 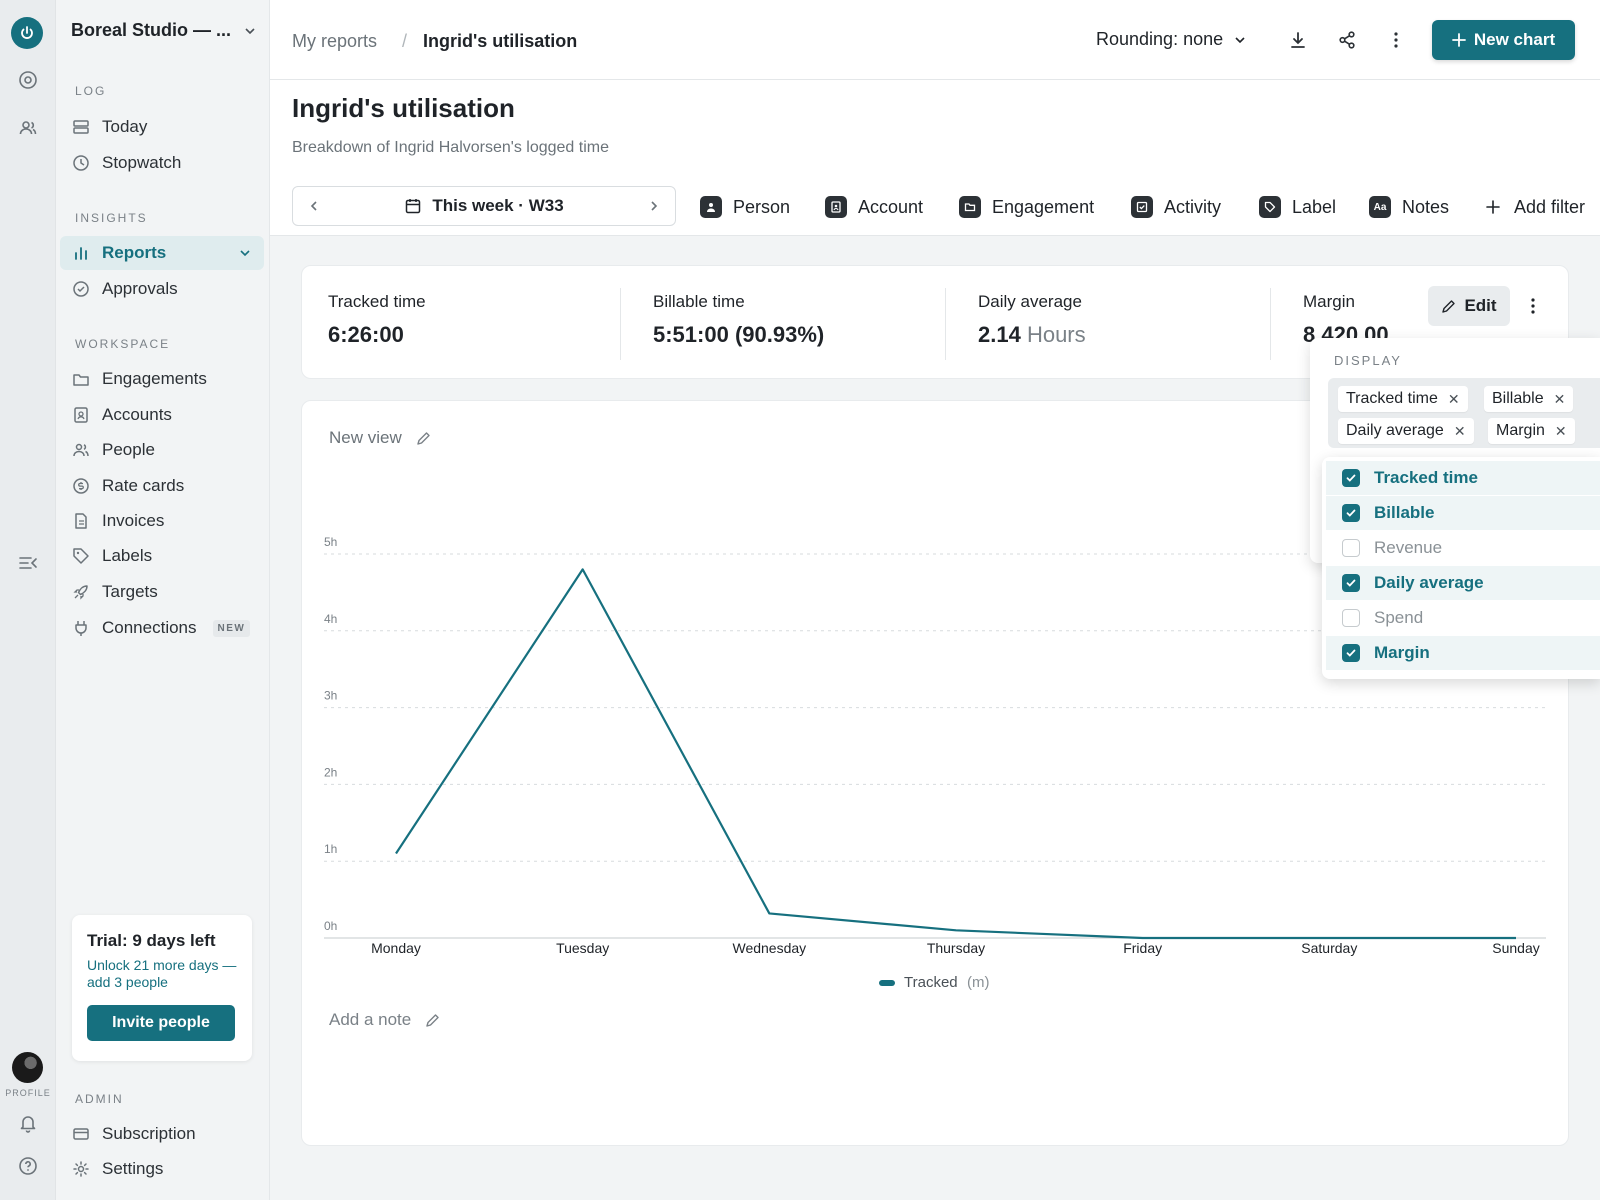 I want to click on rocket-icon, so click(x=81, y=592).